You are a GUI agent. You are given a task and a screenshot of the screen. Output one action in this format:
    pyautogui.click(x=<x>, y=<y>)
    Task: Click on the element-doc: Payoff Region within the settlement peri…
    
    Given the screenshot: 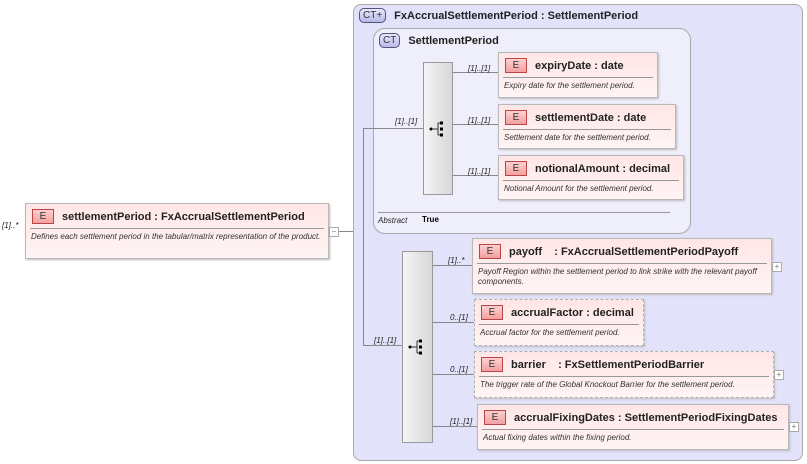 What is the action you would take?
    pyautogui.click(x=617, y=276)
    